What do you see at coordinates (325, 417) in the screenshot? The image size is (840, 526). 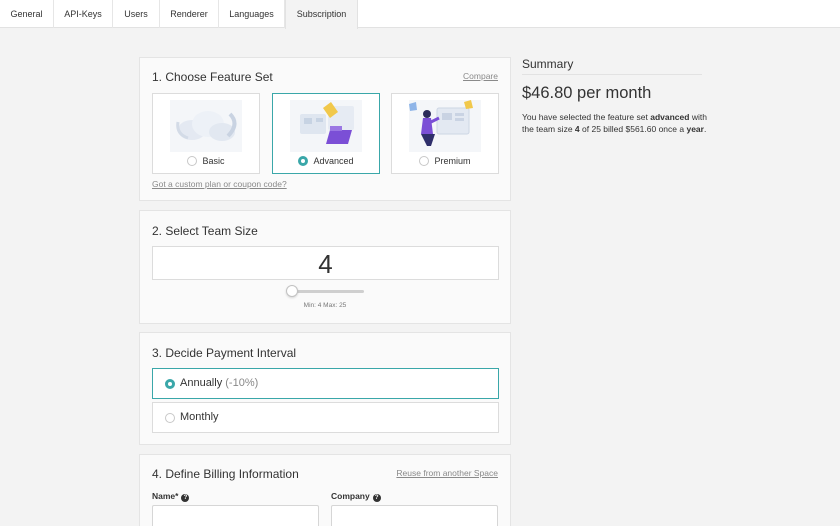 I see `interval-option-monthly: Monthly` at bounding box center [325, 417].